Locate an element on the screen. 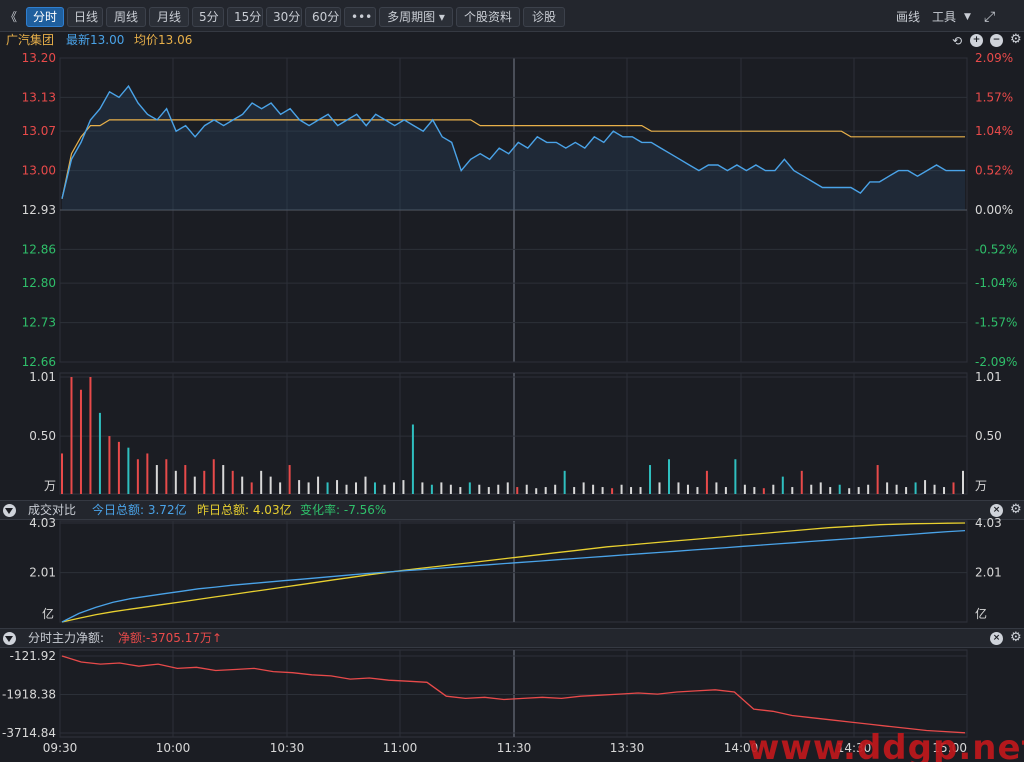 This screenshot has width=1024, height=762. pct-tick-label: -2.09% is located at coordinates (996, 362).